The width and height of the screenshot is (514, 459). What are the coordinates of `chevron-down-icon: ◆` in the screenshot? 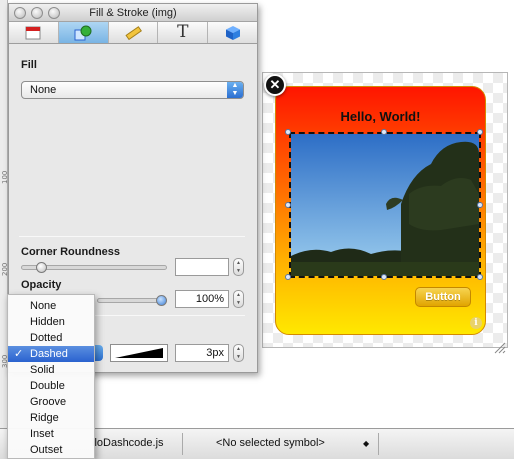 It's located at (366, 443).